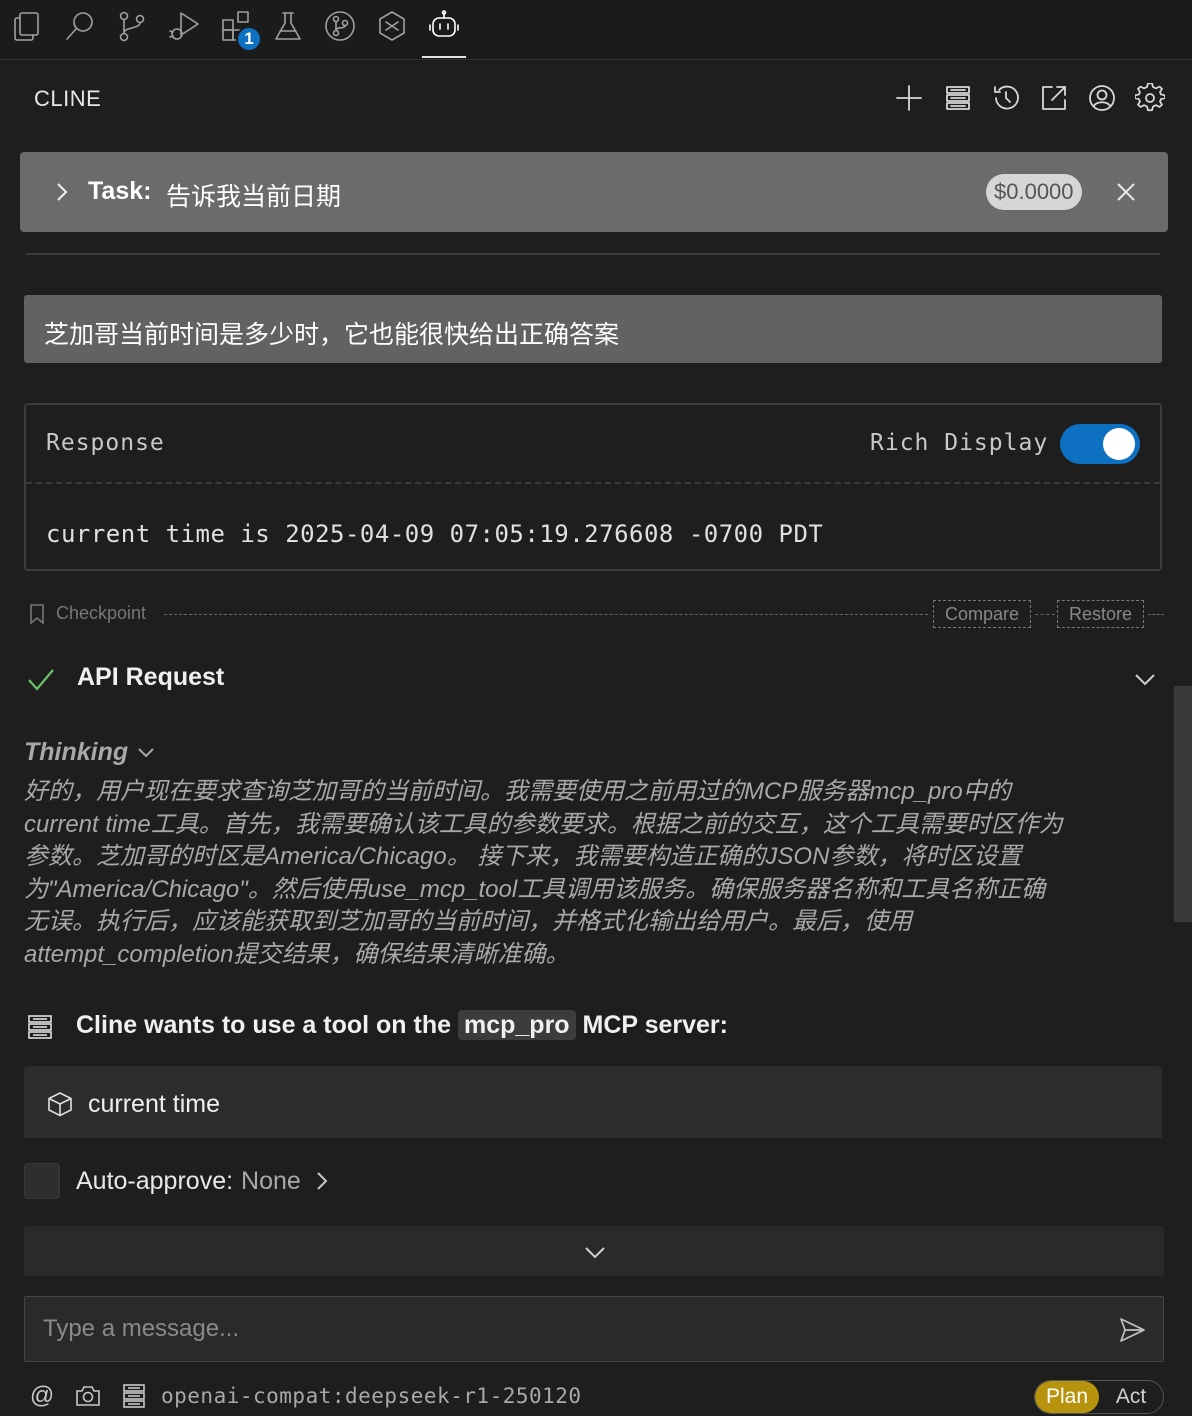 This screenshot has width=1192, height=1416. What do you see at coordinates (516, 1025) in the screenshot?
I see `tool-server-name: mcp_pro` at bounding box center [516, 1025].